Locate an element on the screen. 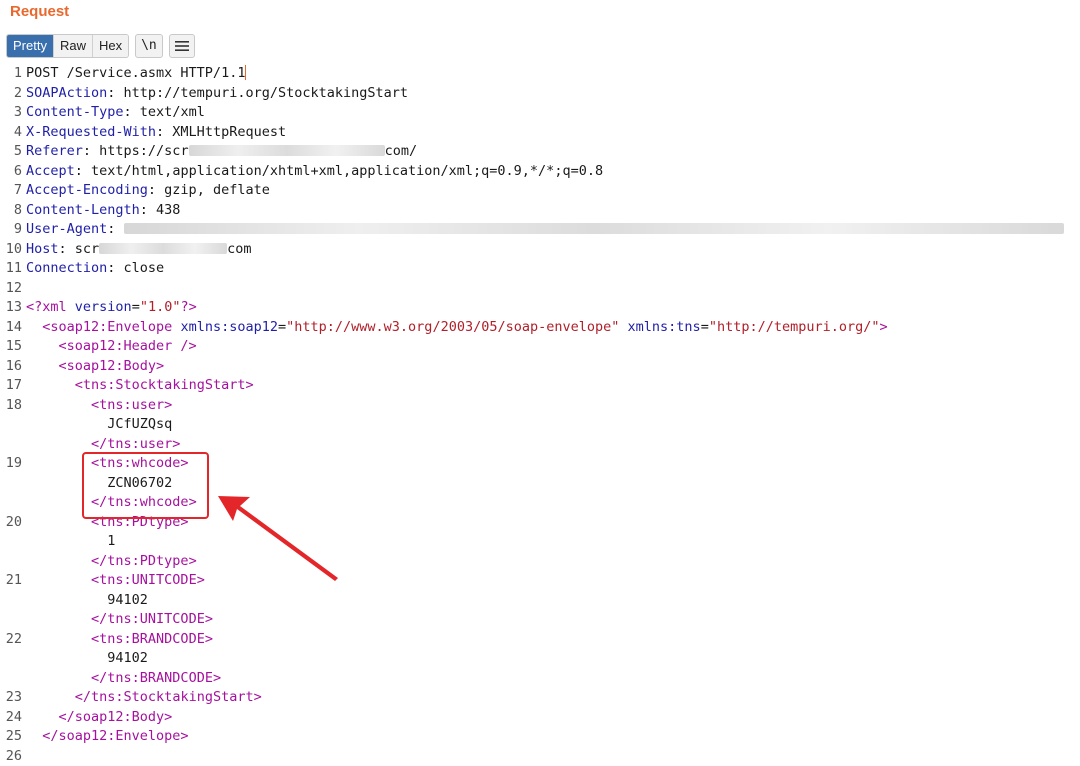 The width and height of the screenshot is (1080, 766). line-number: 25 is located at coordinates (13, 737).